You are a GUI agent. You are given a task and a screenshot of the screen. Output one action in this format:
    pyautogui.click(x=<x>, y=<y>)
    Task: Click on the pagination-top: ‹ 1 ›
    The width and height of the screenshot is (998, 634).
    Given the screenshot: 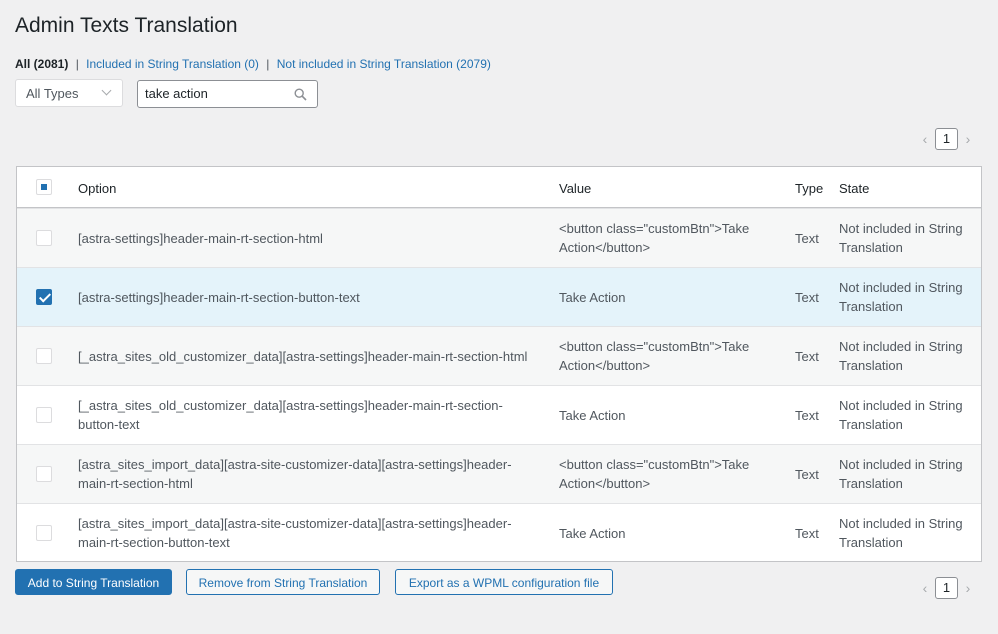 What is the action you would take?
    pyautogui.click(x=946, y=139)
    